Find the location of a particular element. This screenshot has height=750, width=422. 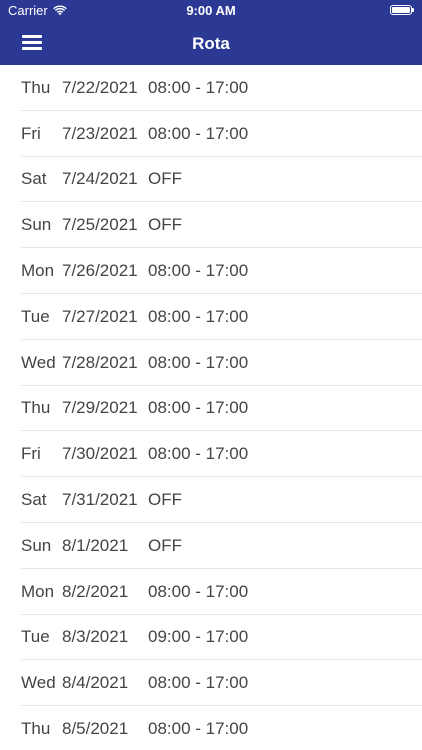

app-header: Carrier 9:00 AM Rota is located at coordinates (211, 32).